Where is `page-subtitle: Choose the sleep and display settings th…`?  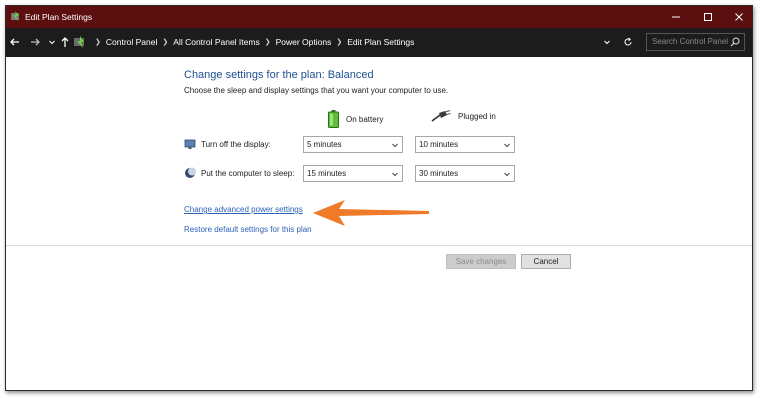
page-subtitle: Choose the sleep and display settings th… is located at coordinates (316, 90).